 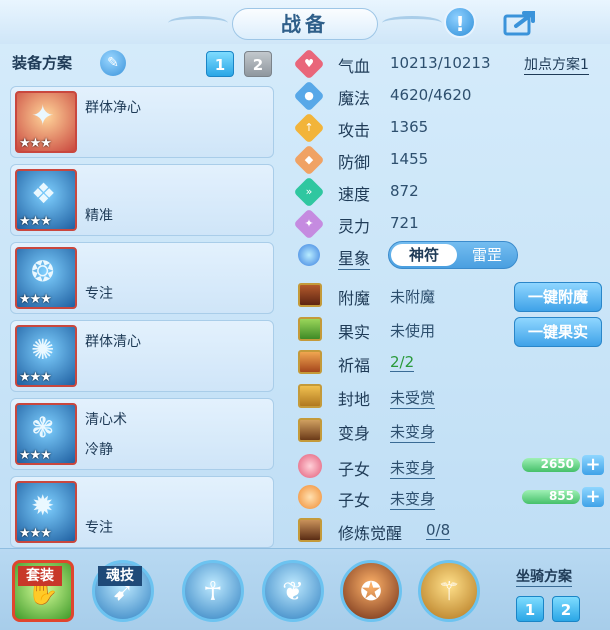 What do you see at coordinates (46, 278) in the screenshot?
I see `equipment-icon: ❂ ★★★` at bounding box center [46, 278].